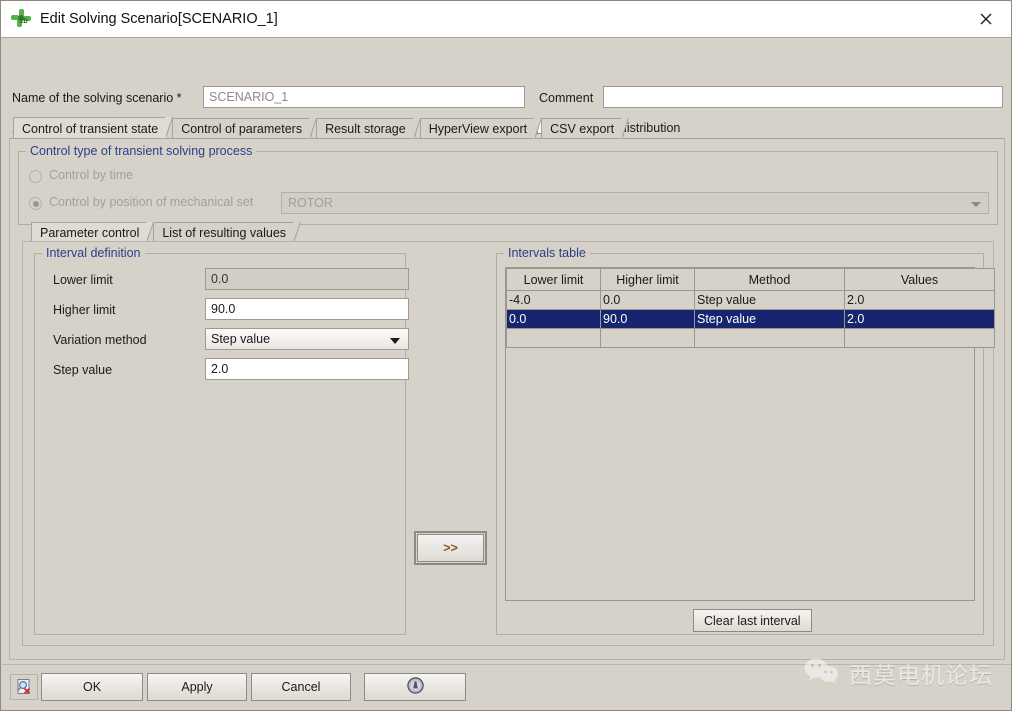 Image resolution: width=1012 pixels, height=711 pixels. Describe the element at coordinates (307, 369) in the screenshot. I see `step-value-input: 2.0` at that location.